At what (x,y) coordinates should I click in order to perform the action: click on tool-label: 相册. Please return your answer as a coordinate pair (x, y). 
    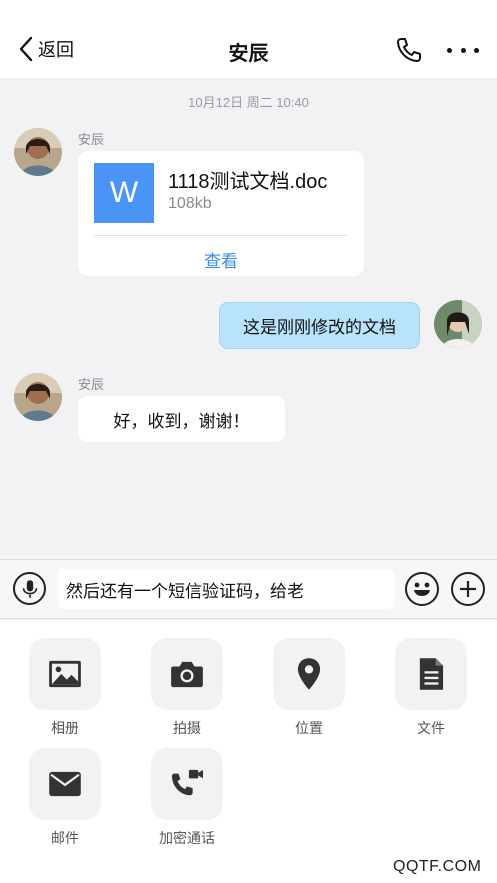
    Looking at the image, I should click on (65, 728).